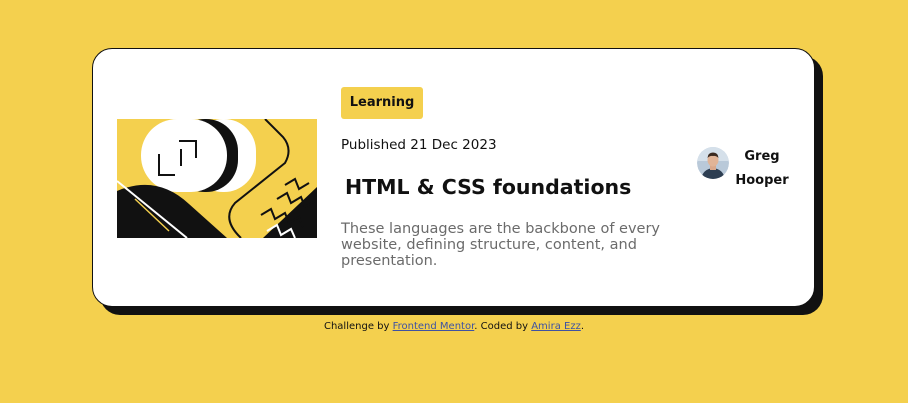 The width and height of the screenshot is (908, 403). I want to click on attribution-suffix: ., so click(582, 326).